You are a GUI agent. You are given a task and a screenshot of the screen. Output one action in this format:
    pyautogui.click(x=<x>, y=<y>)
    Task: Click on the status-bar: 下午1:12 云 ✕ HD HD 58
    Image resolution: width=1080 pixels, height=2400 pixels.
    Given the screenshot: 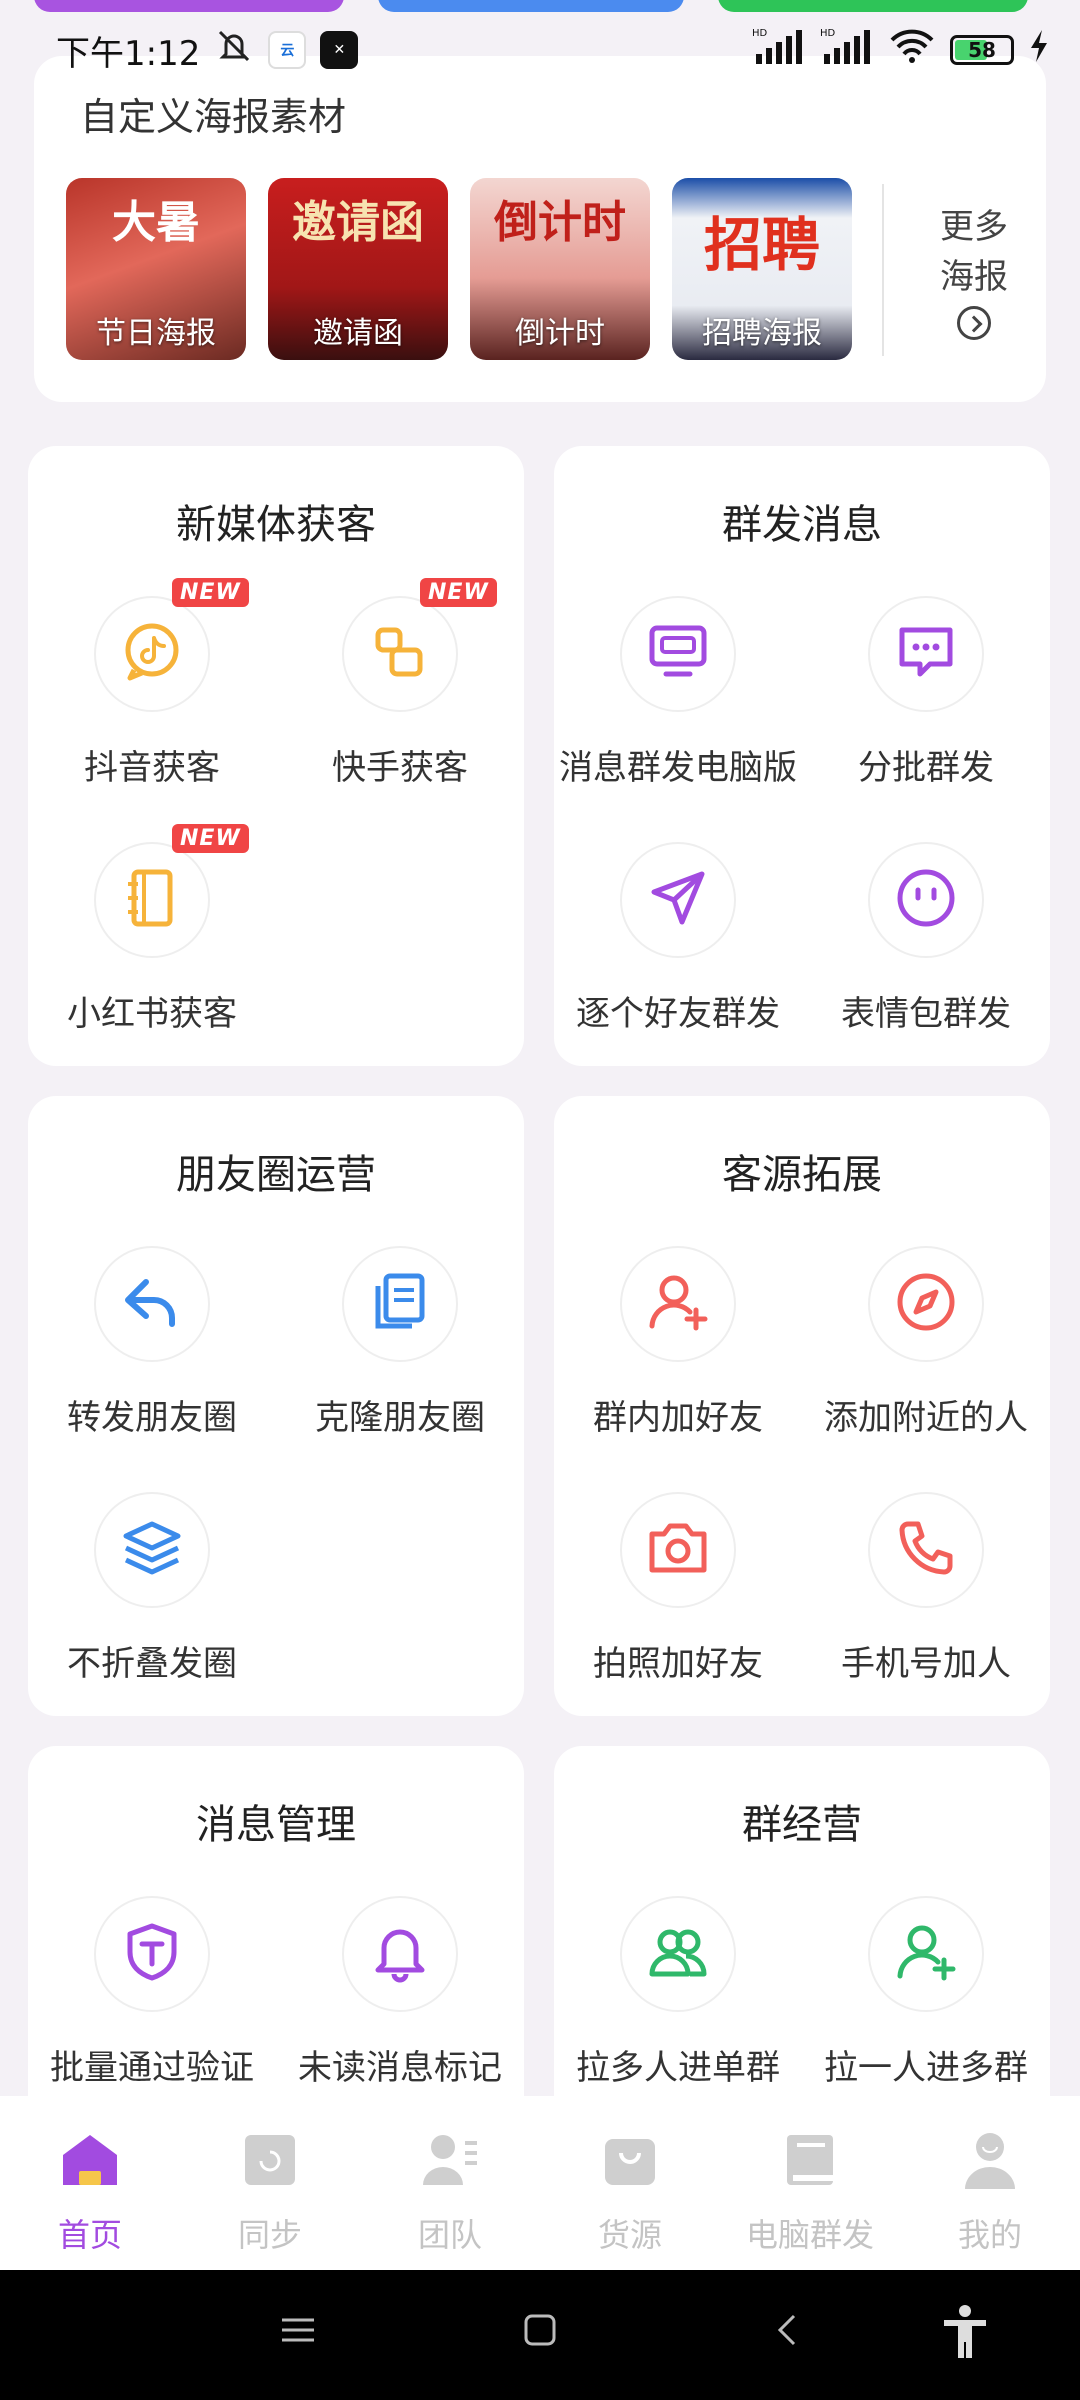 What is the action you would take?
    pyautogui.click(x=540, y=50)
    